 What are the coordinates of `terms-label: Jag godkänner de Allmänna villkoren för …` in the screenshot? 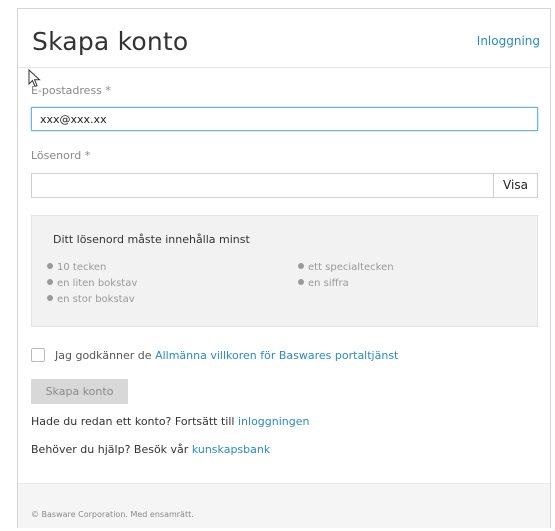 It's located at (227, 355).